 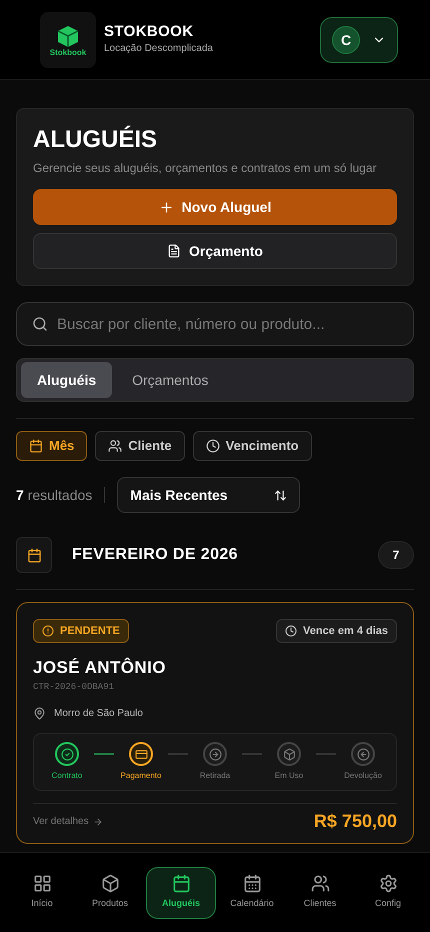 What do you see at coordinates (67, 776) in the screenshot?
I see `step-label: Contrato` at bounding box center [67, 776].